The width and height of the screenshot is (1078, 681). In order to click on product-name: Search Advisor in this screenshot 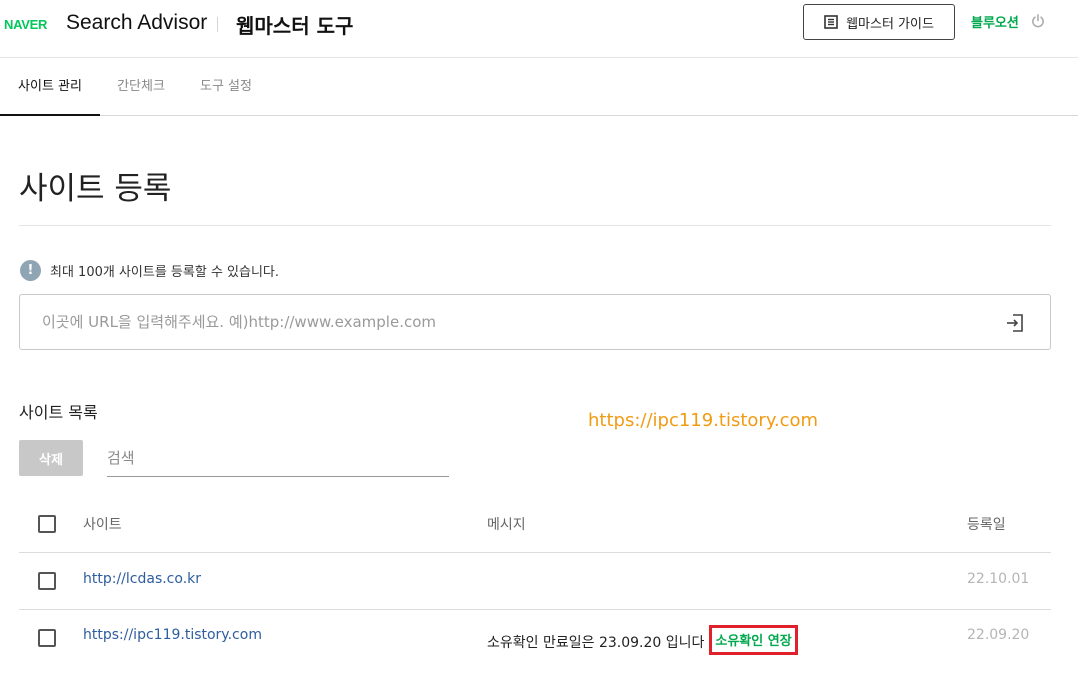, I will do `click(136, 23)`.